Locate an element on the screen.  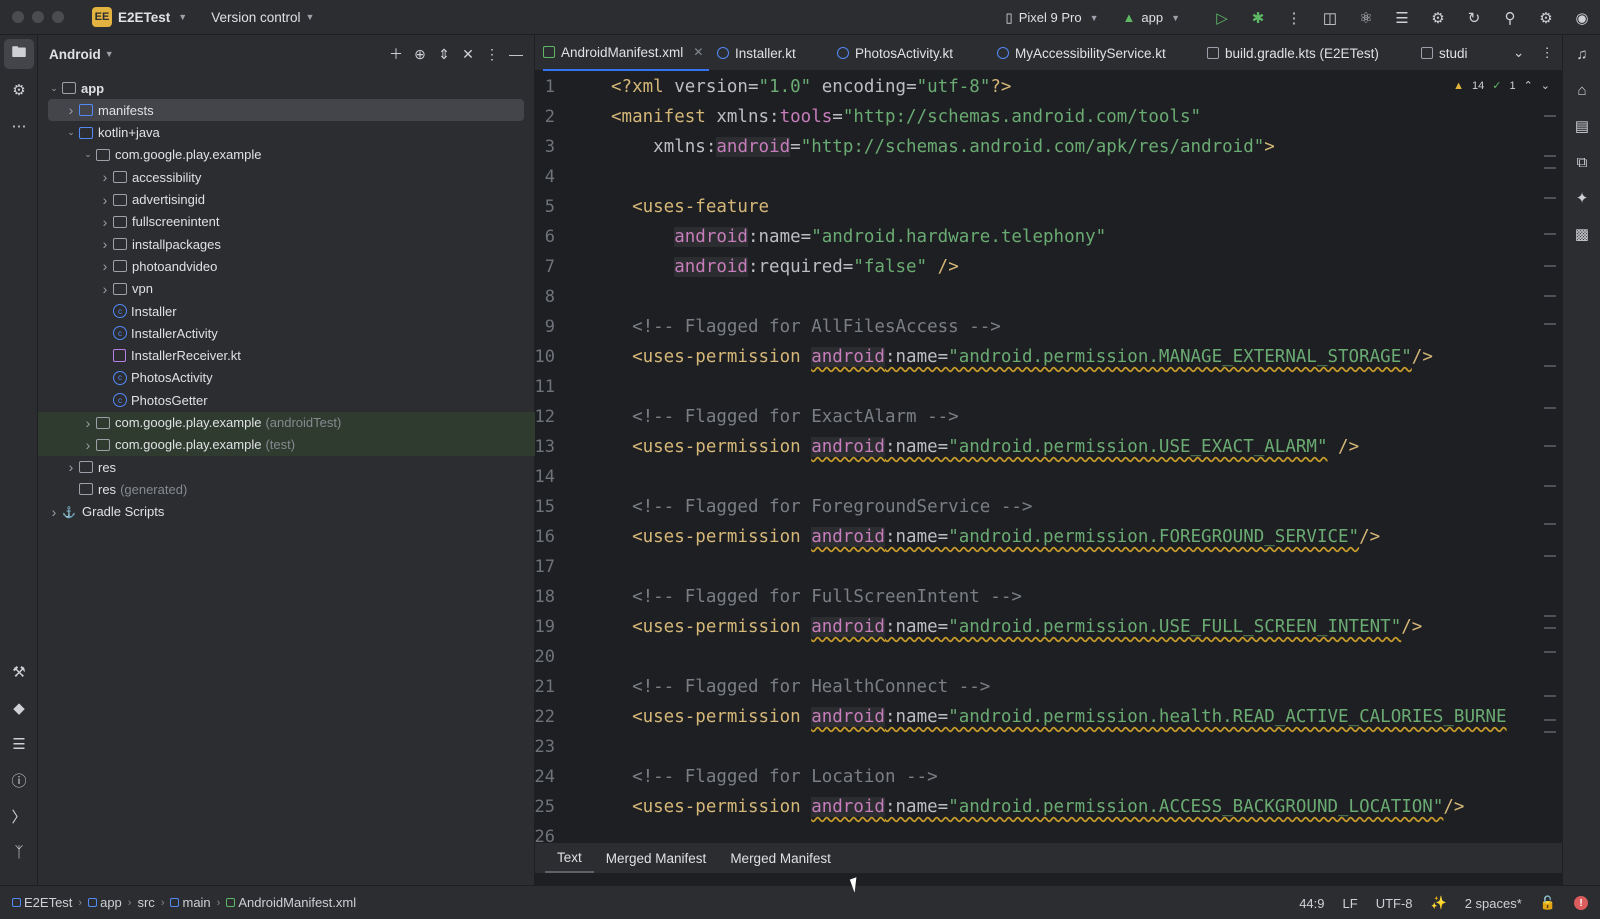
run-icon: ▷ is located at coordinates (1222, 17).